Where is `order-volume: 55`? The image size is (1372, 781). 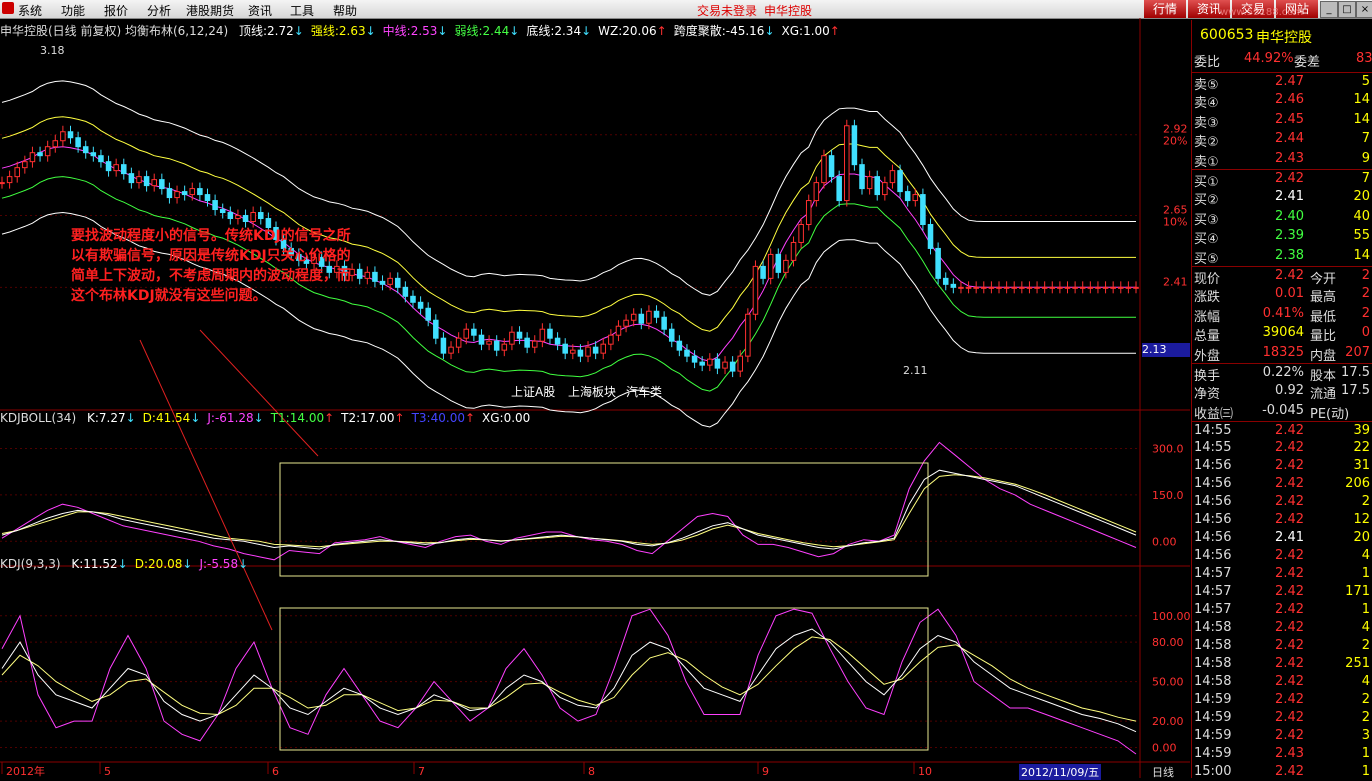
order-volume: 55 is located at coordinates (1361, 236).